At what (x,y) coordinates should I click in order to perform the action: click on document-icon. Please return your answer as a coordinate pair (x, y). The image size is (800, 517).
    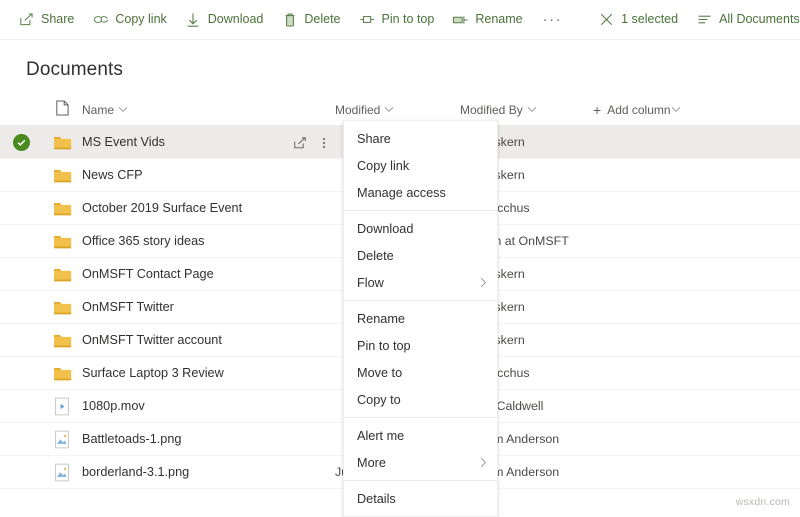
    Looking at the image, I should click on (62, 109).